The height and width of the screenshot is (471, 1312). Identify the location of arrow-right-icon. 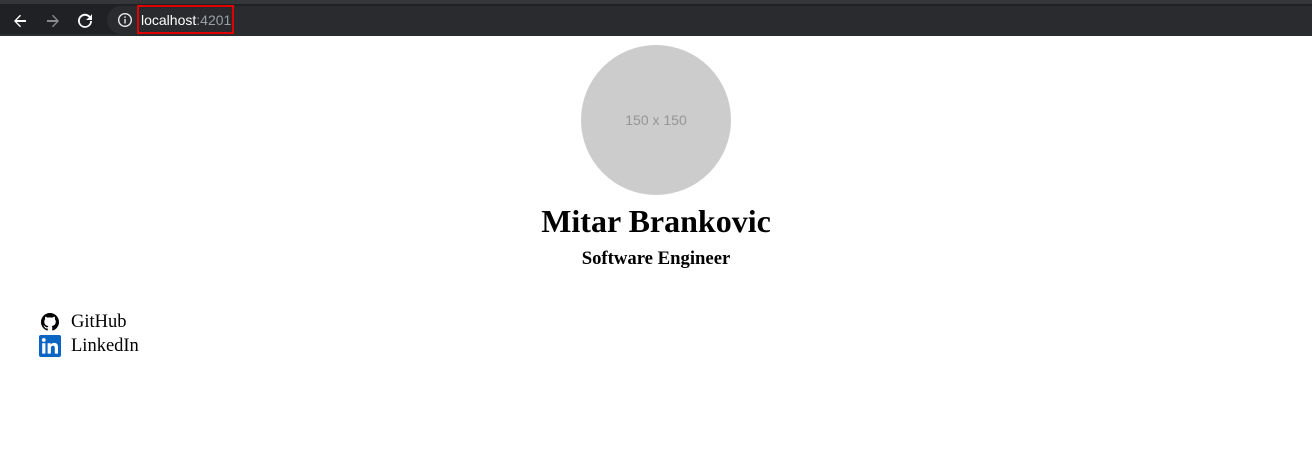
(53, 21).